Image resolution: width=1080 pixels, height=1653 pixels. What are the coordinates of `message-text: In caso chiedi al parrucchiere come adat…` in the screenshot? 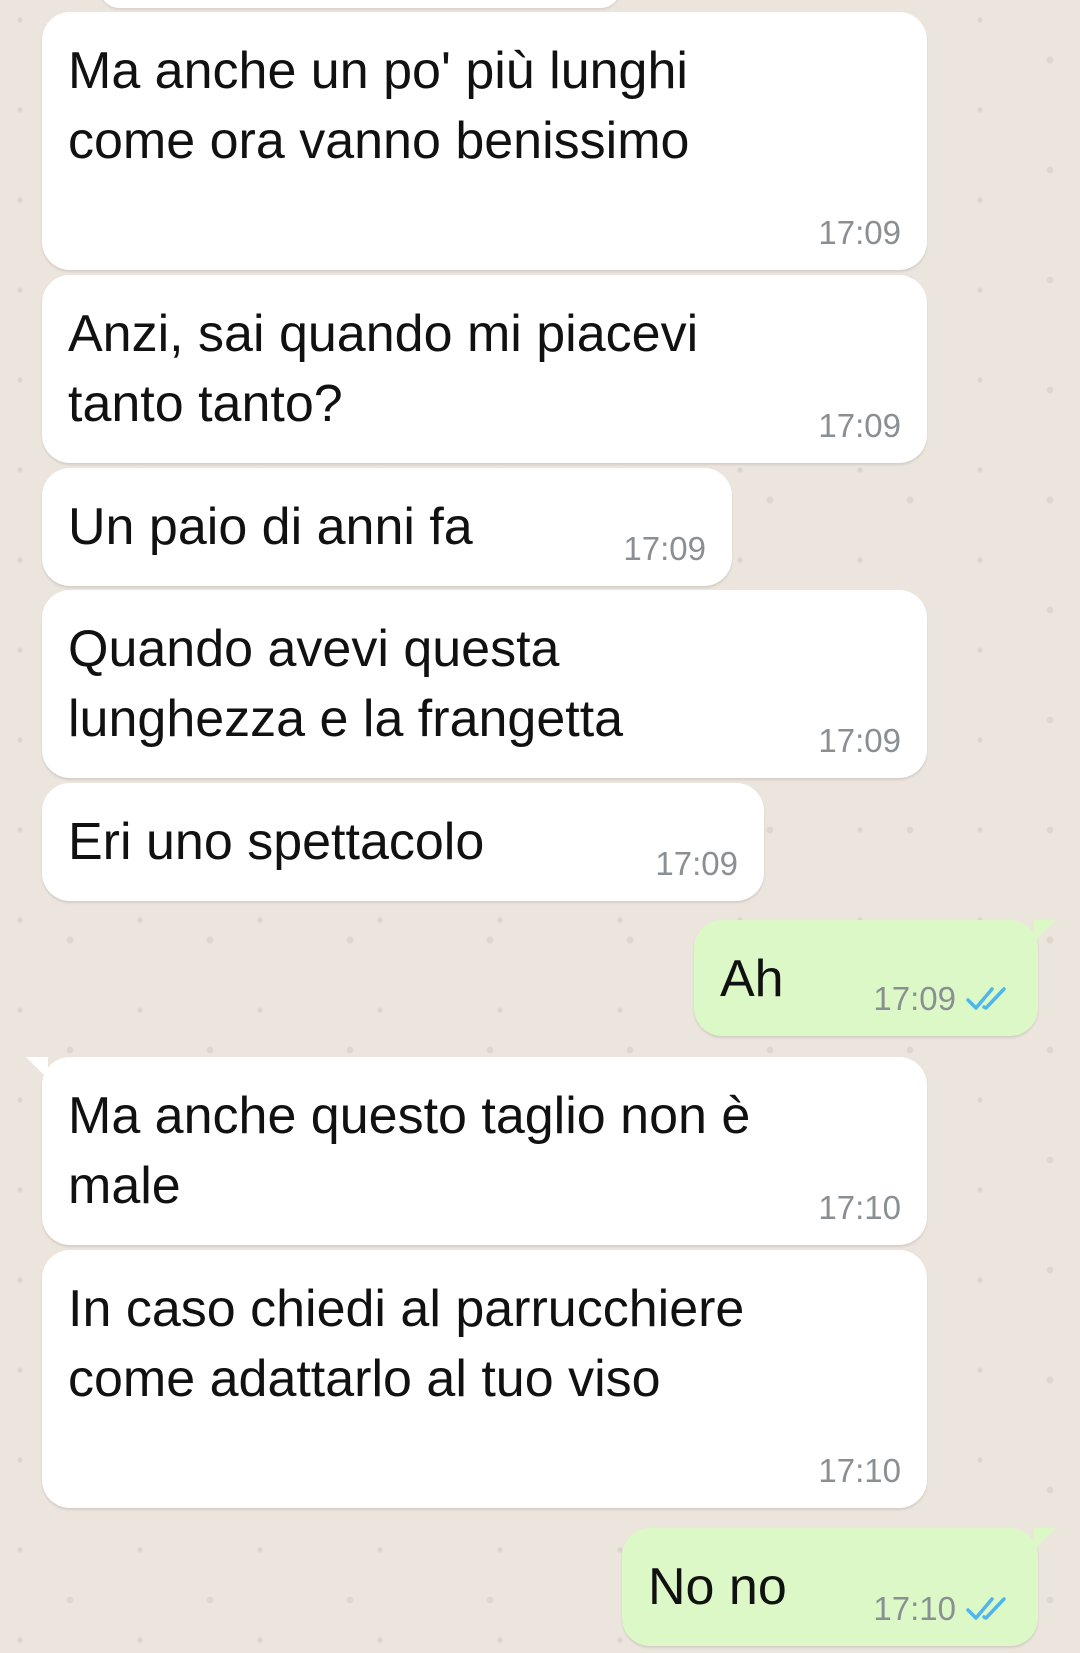 It's located at (406, 1344).